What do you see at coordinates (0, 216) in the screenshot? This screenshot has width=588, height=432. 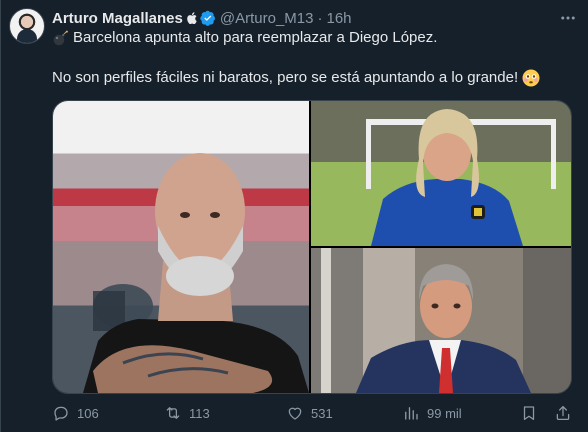 I see `left-divider` at bounding box center [0, 216].